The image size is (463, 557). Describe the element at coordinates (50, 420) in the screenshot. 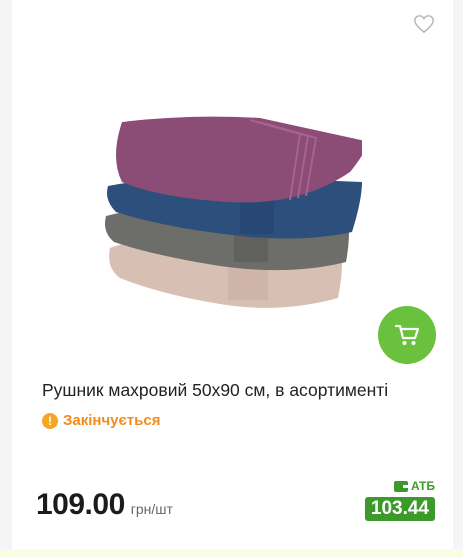

I see `exclamation-icon: !` at that location.